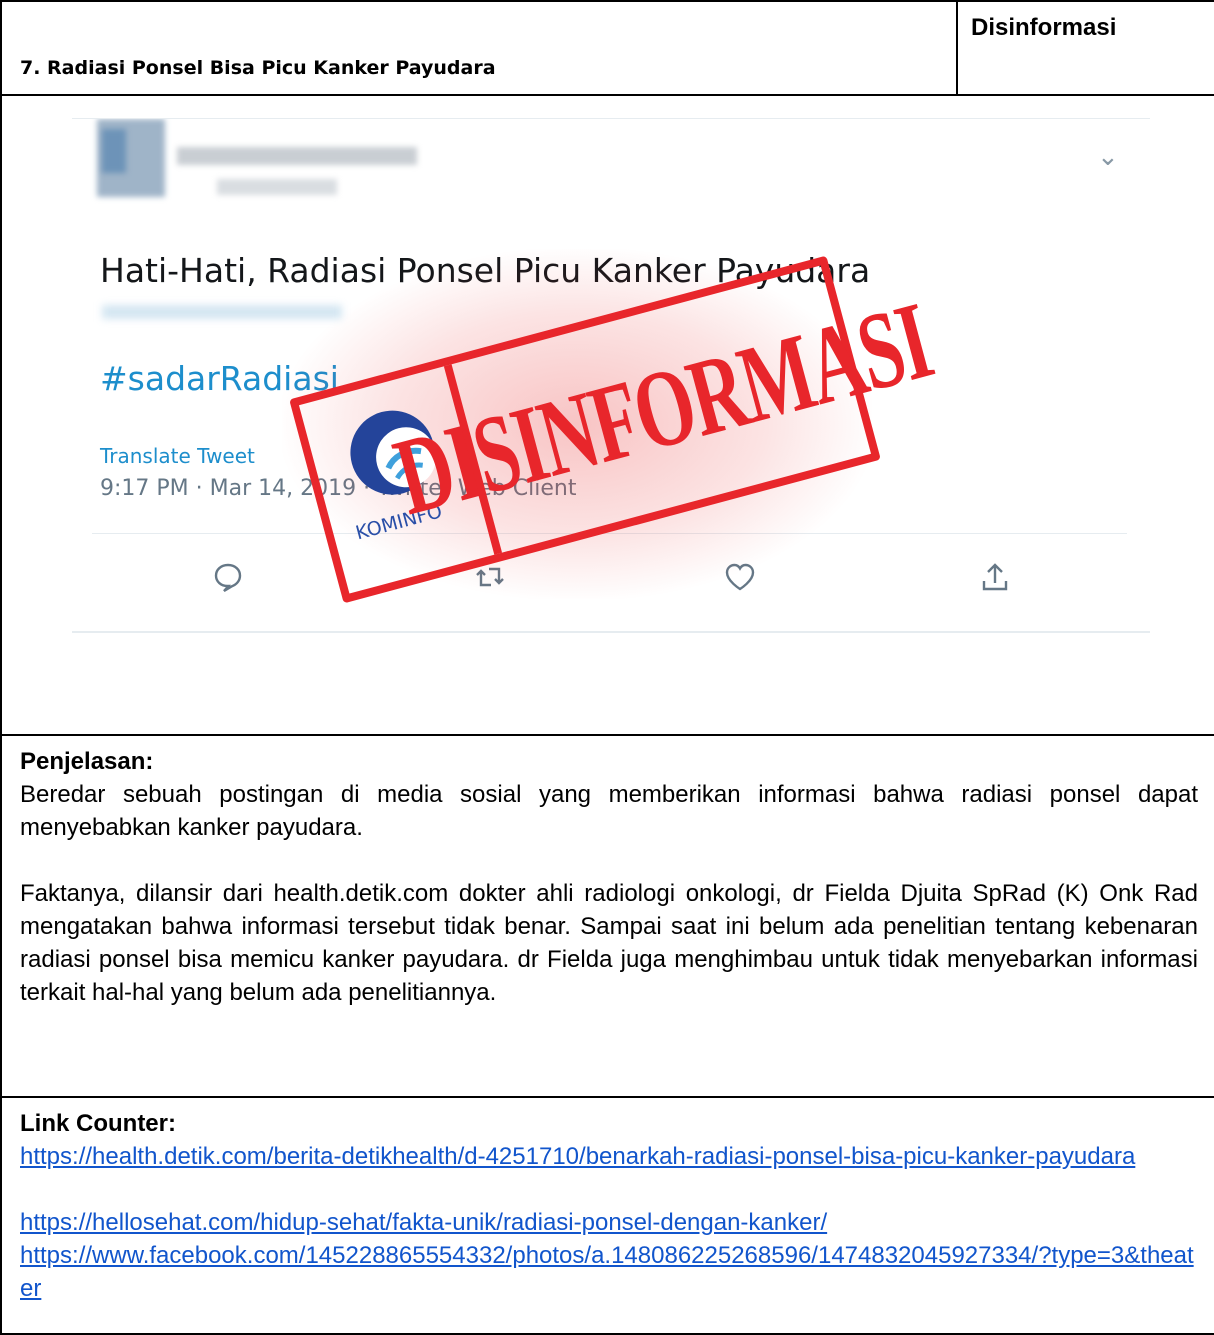 This screenshot has height=1335, width=1214. What do you see at coordinates (177, 456) in the screenshot?
I see `translate-tweet-link: Translate Tweet` at bounding box center [177, 456].